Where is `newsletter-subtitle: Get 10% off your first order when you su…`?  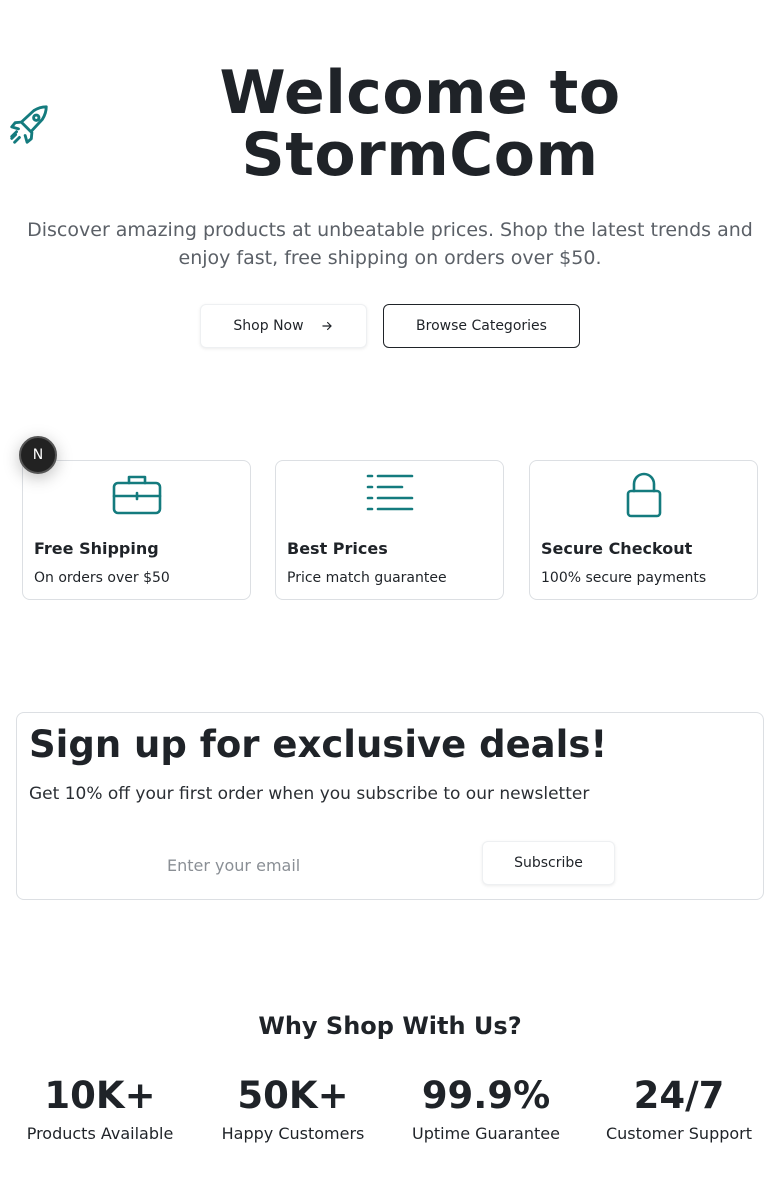 newsletter-subtitle: Get 10% off your first order when you su… is located at coordinates (309, 794).